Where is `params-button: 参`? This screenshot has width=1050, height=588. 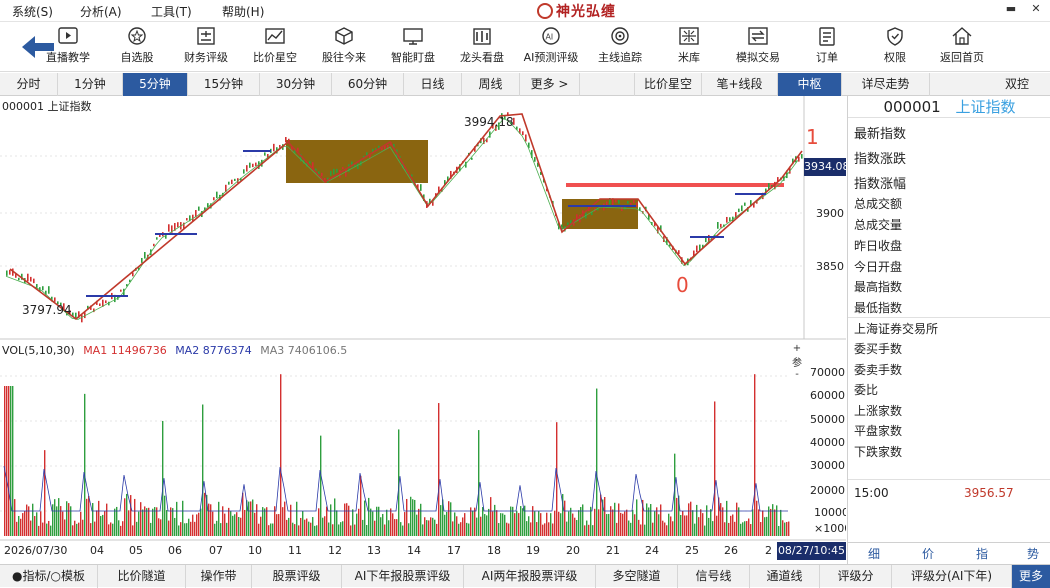
params-button: 参 is located at coordinates (797, 361).